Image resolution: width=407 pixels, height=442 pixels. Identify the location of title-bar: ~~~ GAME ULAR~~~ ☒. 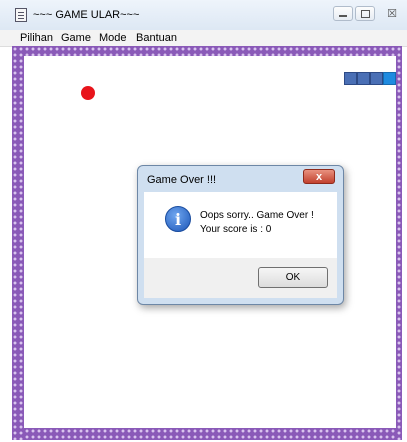
(203, 15).